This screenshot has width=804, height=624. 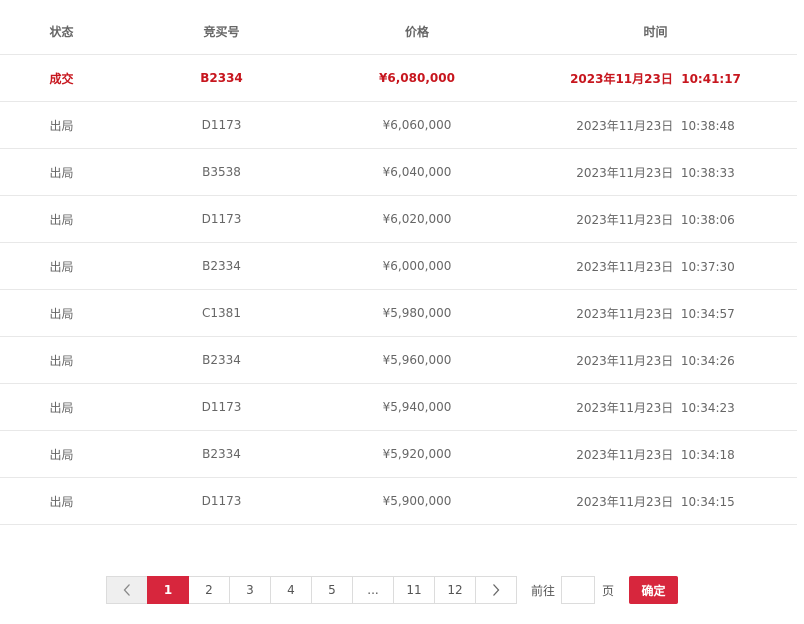 What do you see at coordinates (655, 125) in the screenshot?
I see `cell-time: 2023年11月23日 10:38:48` at bounding box center [655, 125].